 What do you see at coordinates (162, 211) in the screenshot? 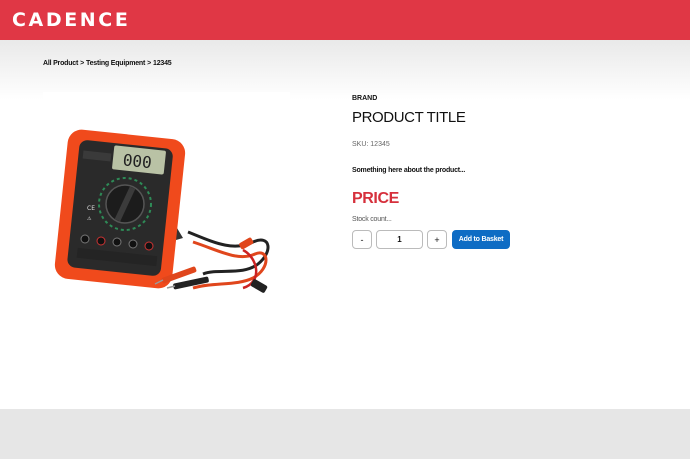
I see `multimeter-image: 000 CE ⚠` at bounding box center [162, 211].